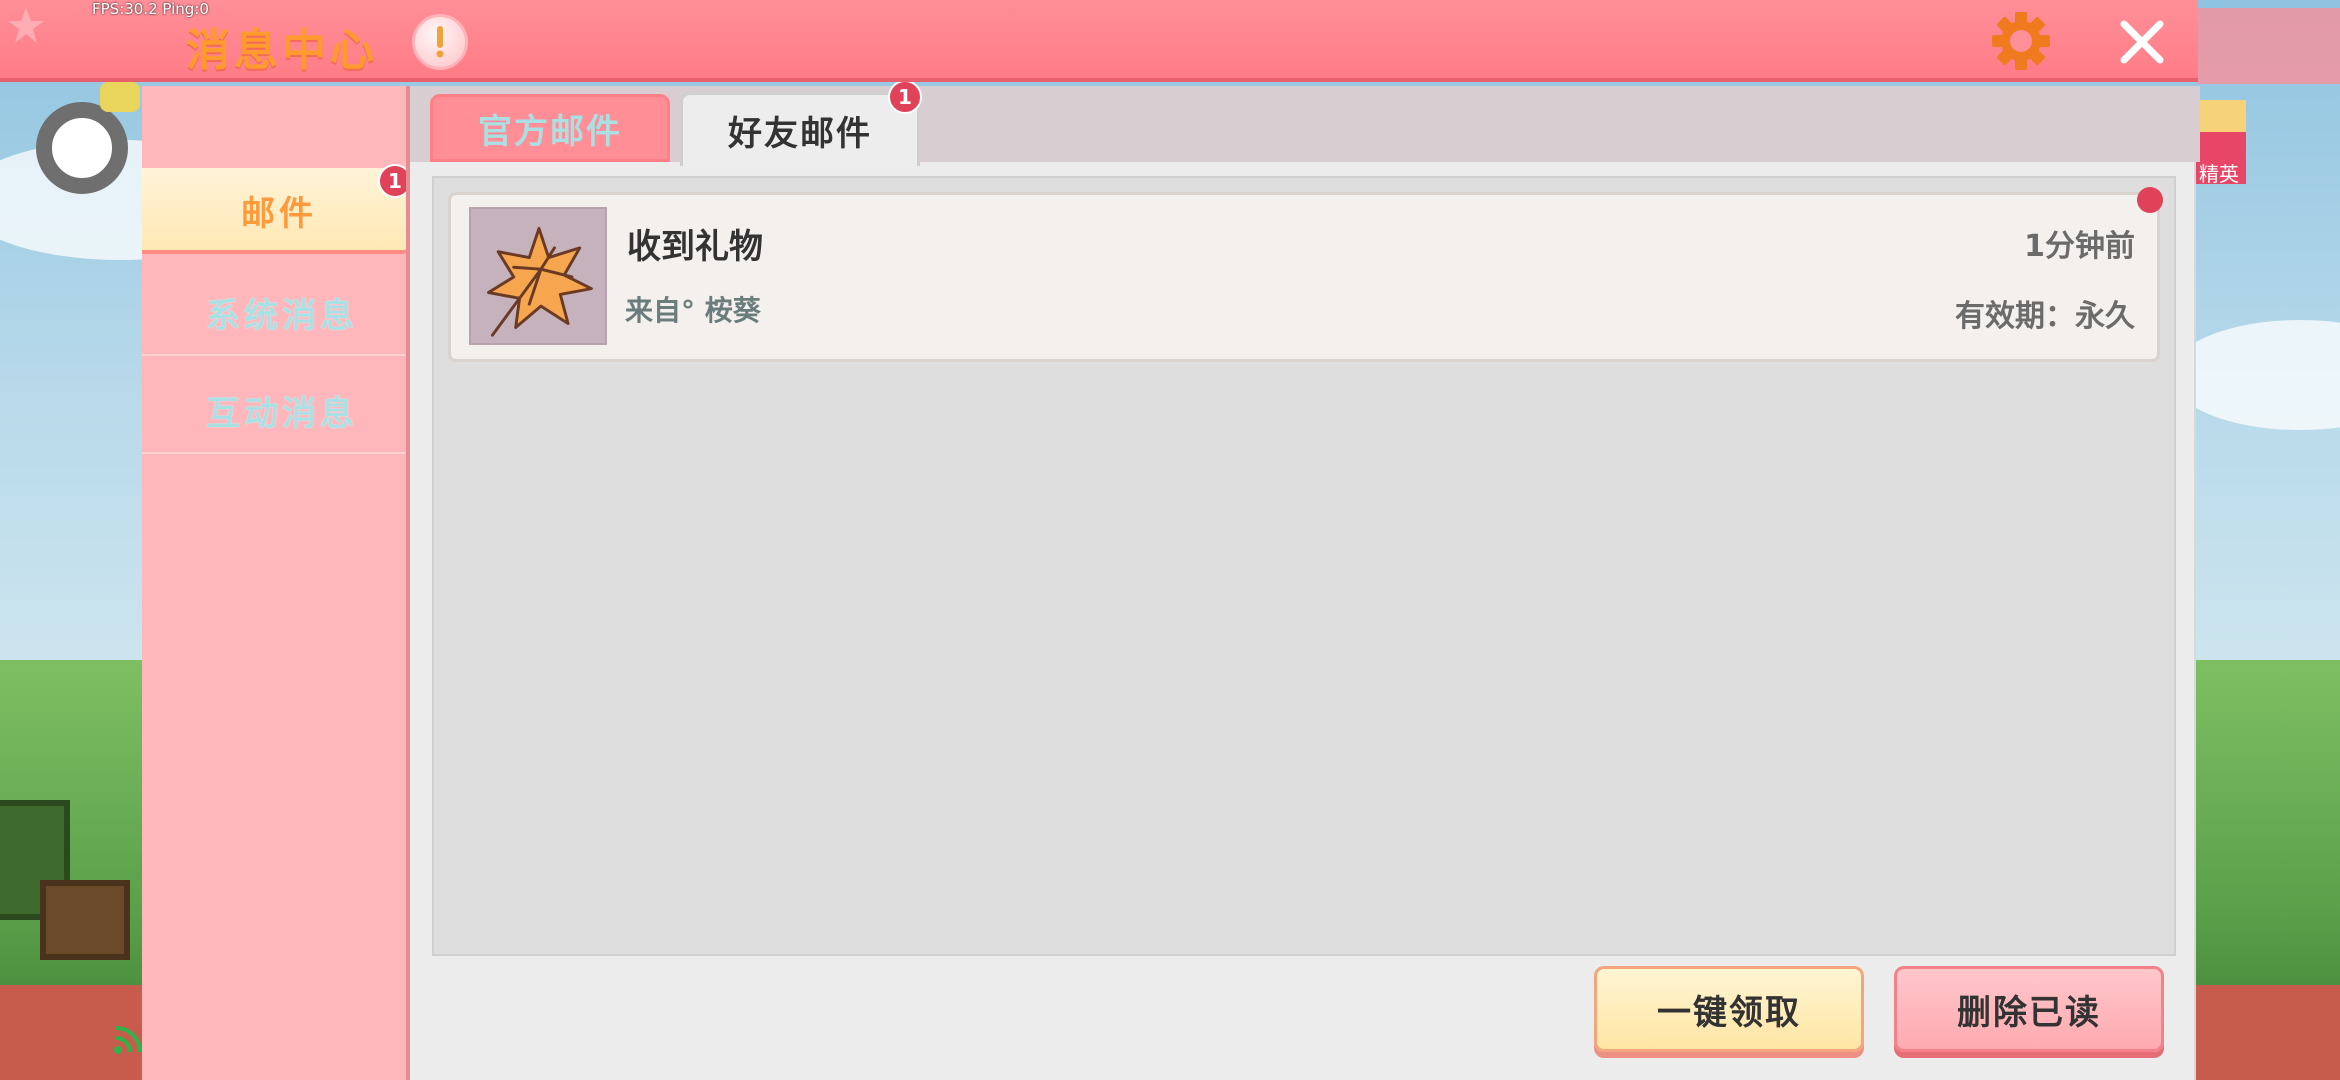 Image resolution: width=2340 pixels, height=1080 pixels. Describe the element at coordinates (2045, 316) in the screenshot. I see `mail-expiry: 有效期：永久` at that location.